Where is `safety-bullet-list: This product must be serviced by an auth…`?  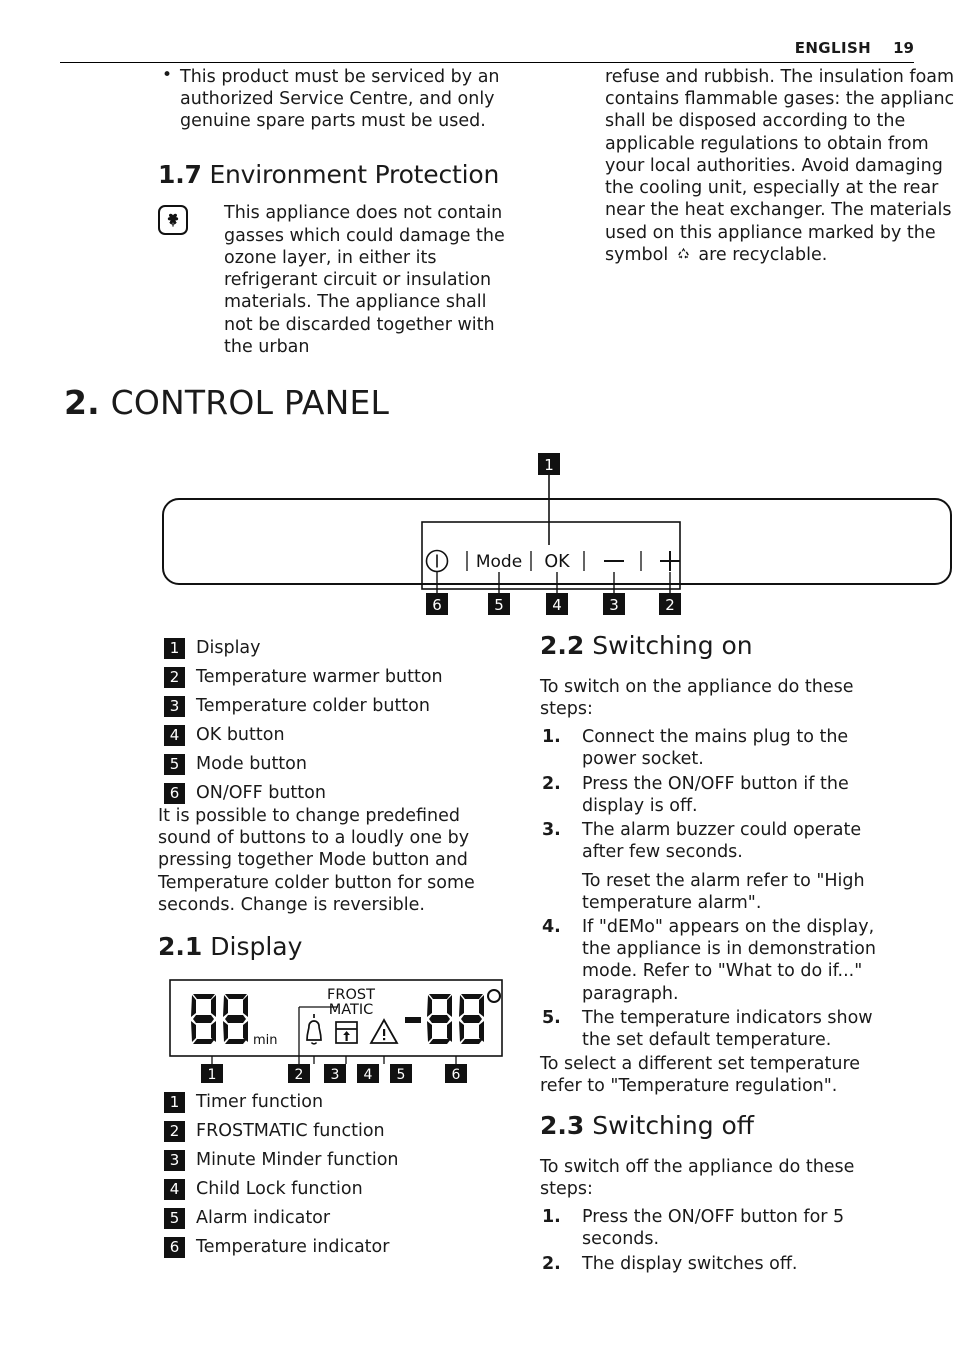 safety-bullet-list: This product must be serviced by an auth… is located at coordinates (338, 99).